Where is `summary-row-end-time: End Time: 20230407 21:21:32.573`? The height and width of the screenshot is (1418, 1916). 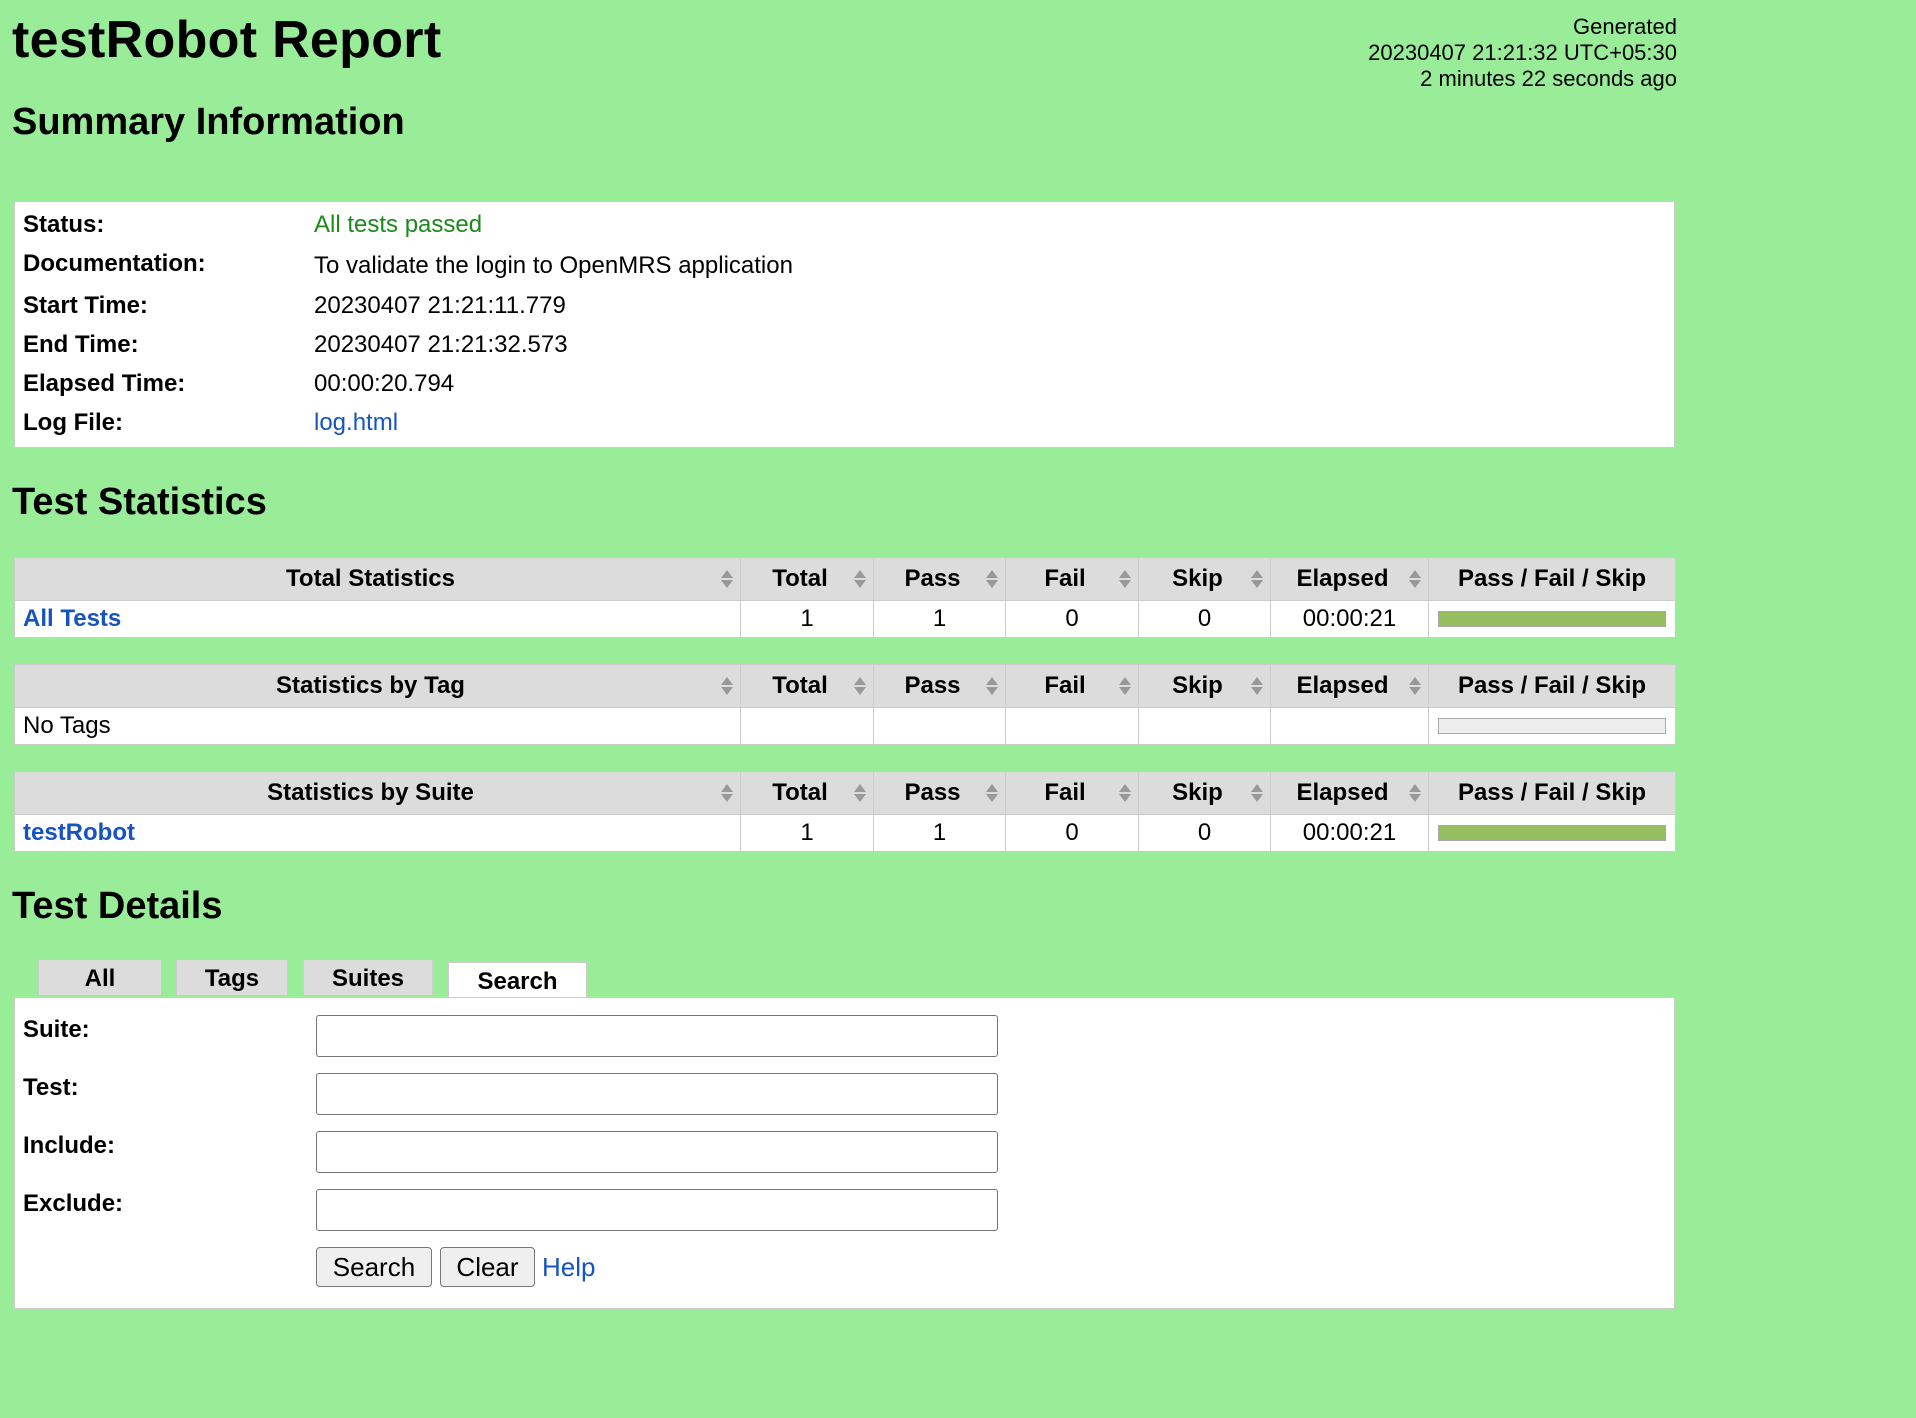
summary-row-end-time: End Time: 20230407 21:21:32.573 is located at coordinates (843, 345).